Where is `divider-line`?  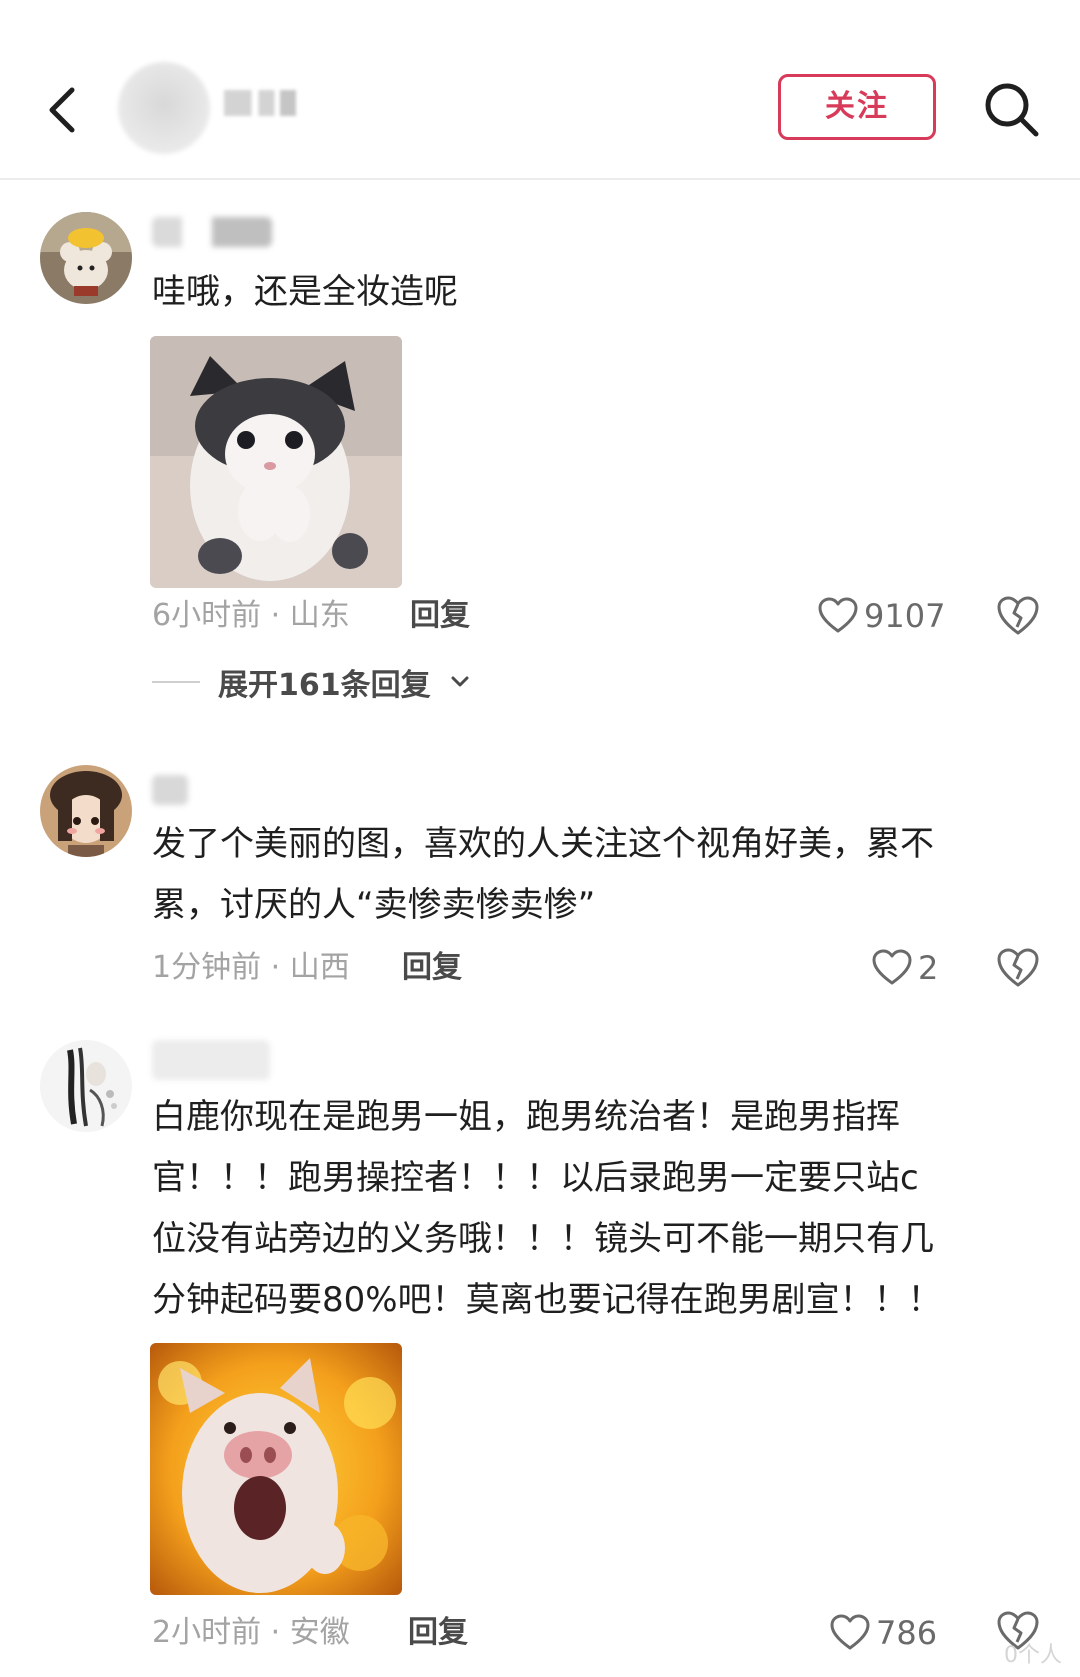 divider-line is located at coordinates (176, 682).